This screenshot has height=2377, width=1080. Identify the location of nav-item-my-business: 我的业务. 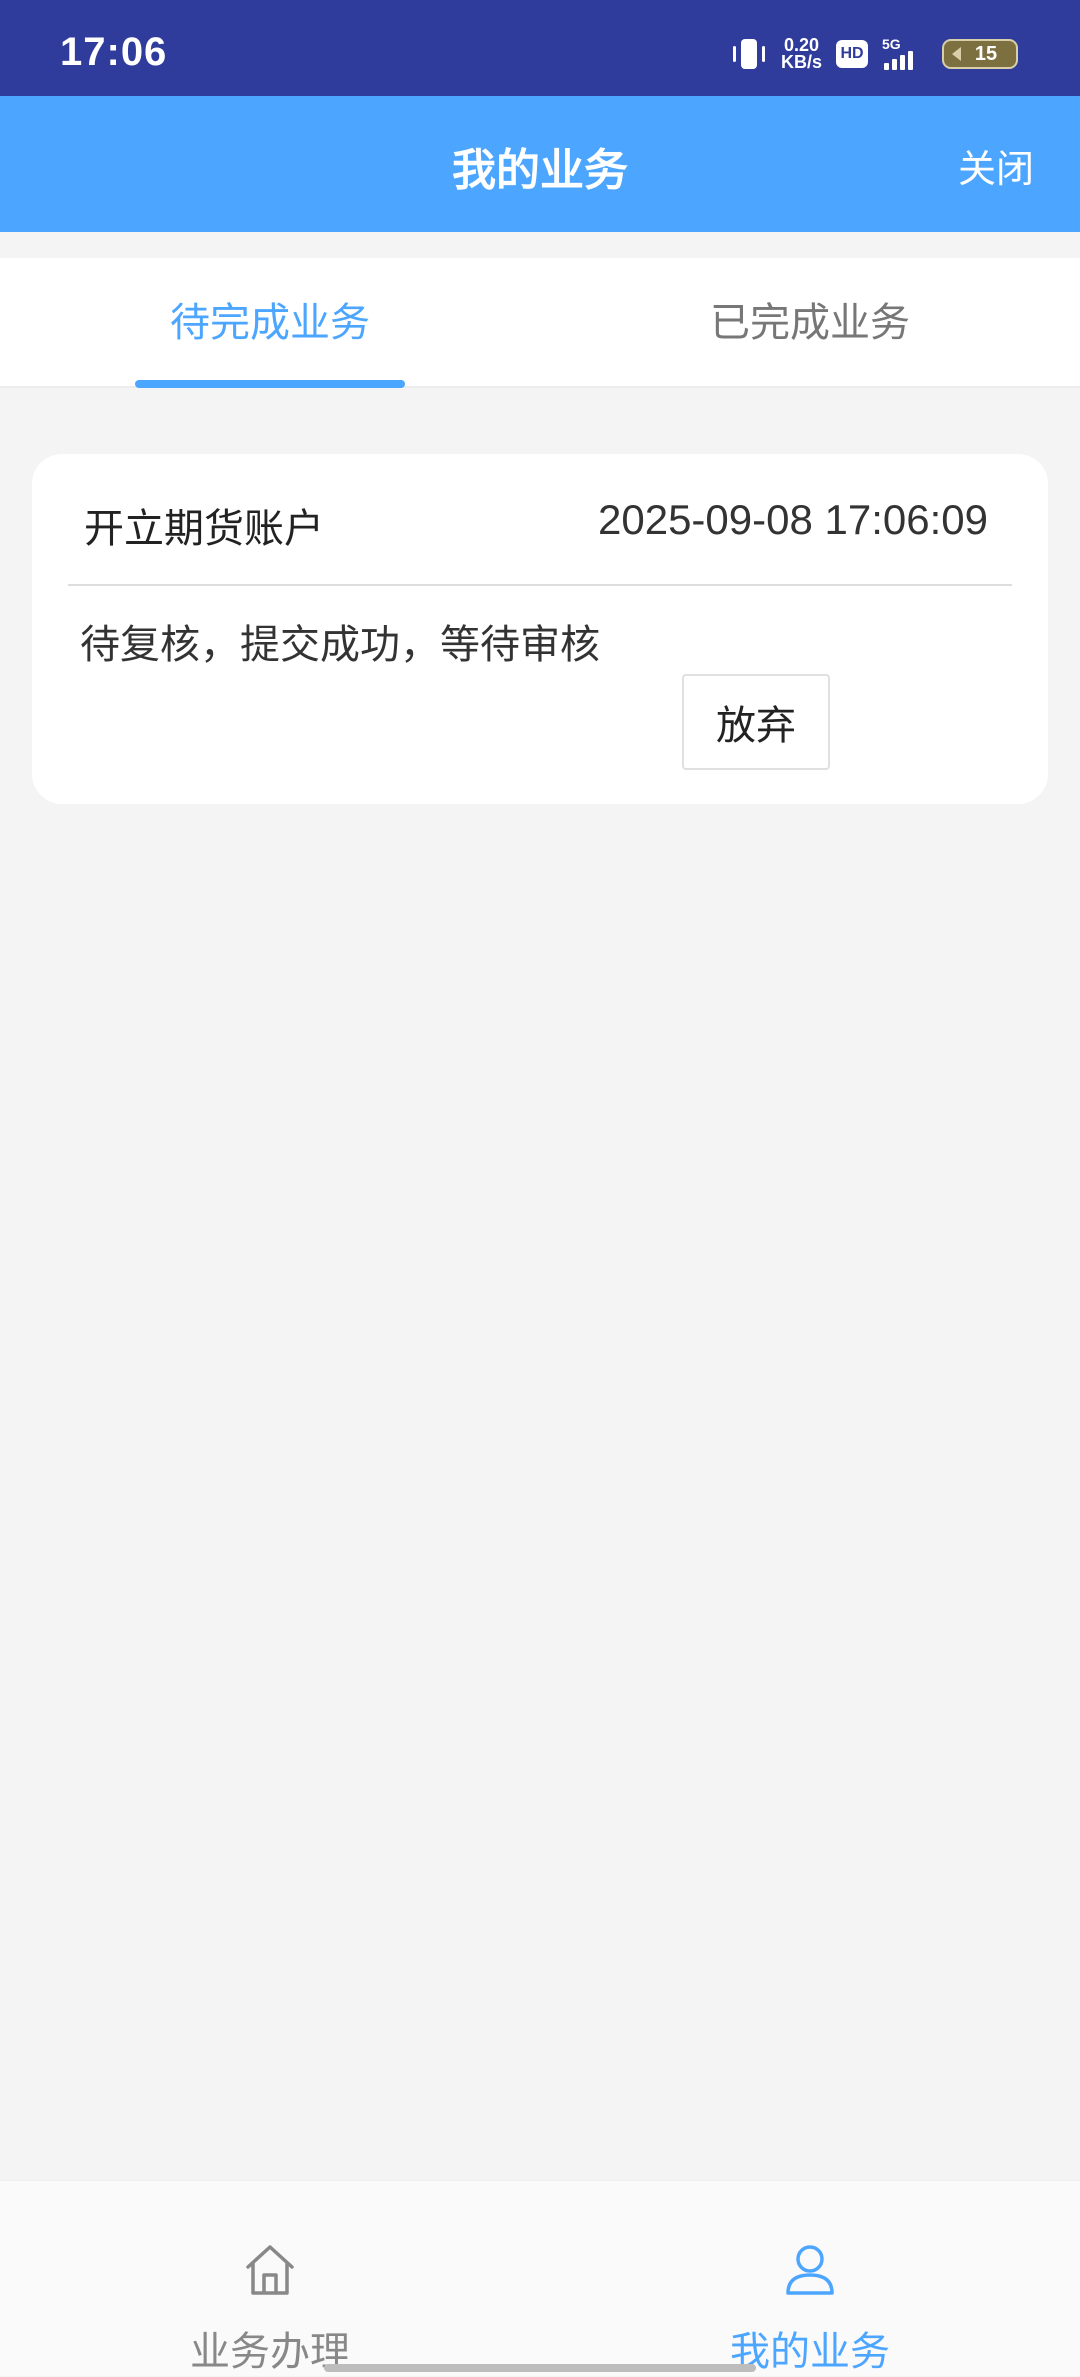
(810, 2279).